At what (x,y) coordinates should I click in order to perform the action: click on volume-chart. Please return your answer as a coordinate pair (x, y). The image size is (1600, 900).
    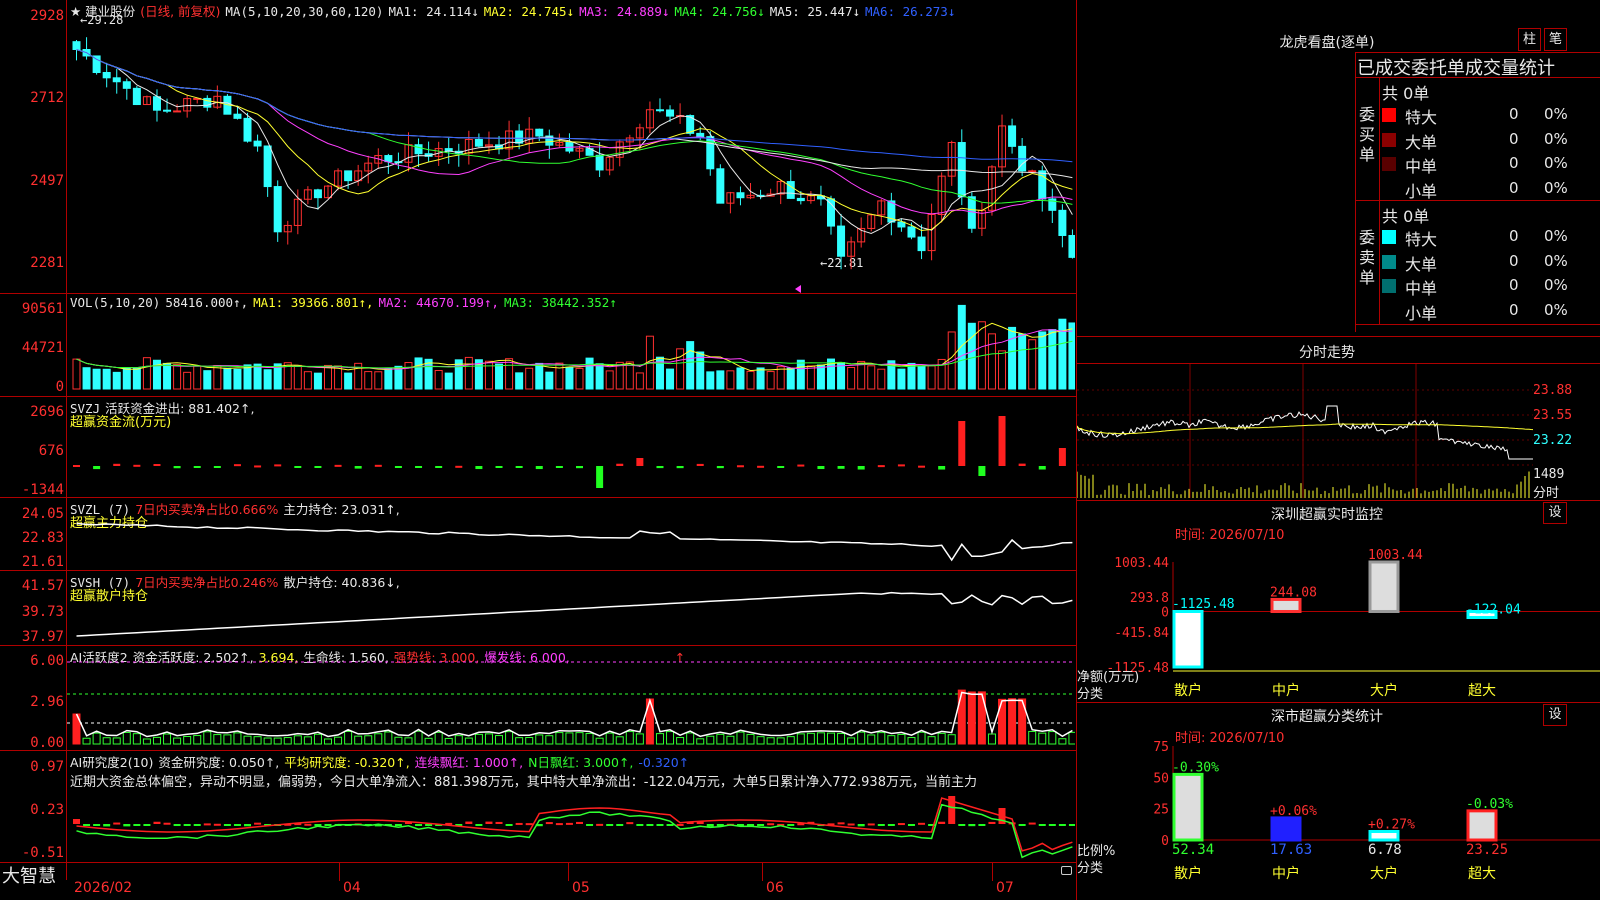
    Looking at the image, I should click on (571, 347).